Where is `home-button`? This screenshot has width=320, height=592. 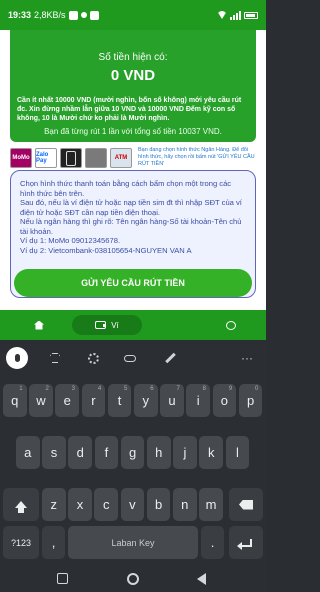 home-button is located at coordinates (133, 579).